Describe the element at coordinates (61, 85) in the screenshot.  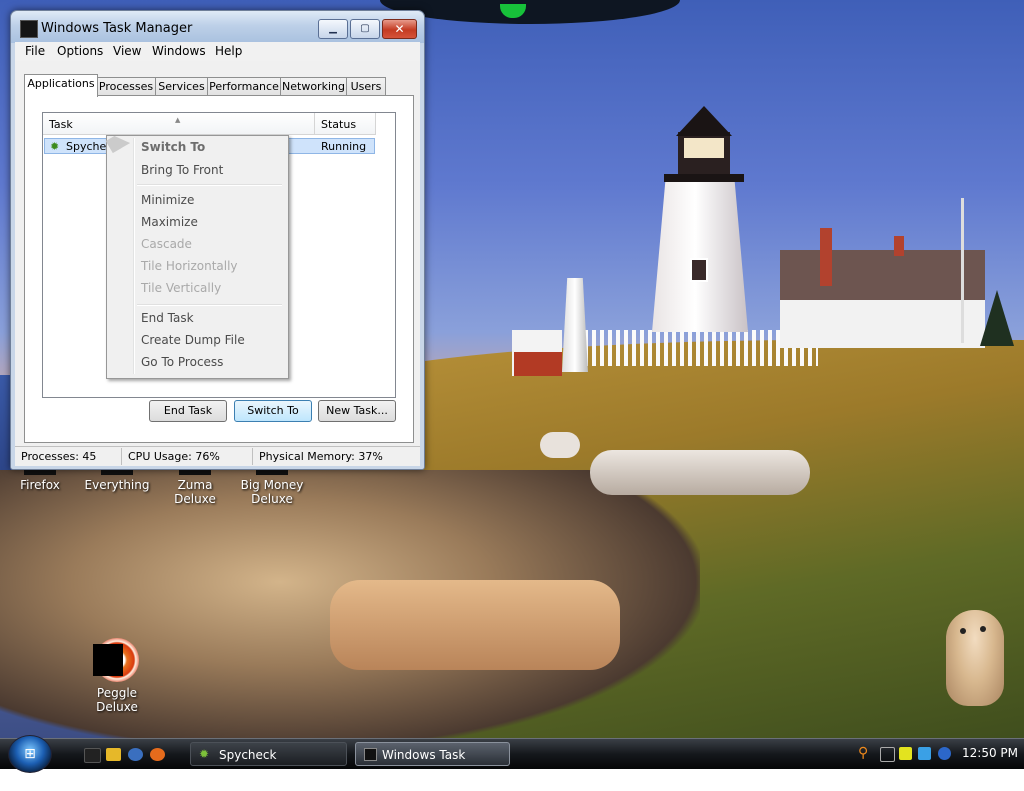
I see `tab-applications: Applications` at that location.